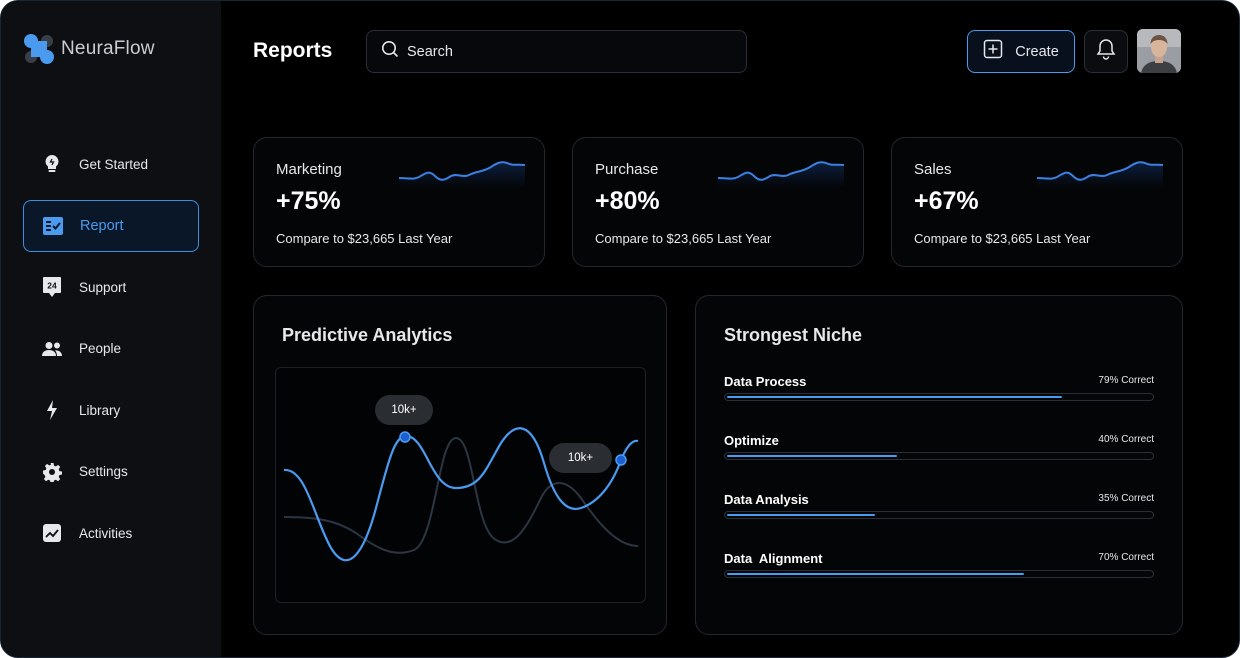  I want to click on logo: NeuraFlow, so click(89, 49).